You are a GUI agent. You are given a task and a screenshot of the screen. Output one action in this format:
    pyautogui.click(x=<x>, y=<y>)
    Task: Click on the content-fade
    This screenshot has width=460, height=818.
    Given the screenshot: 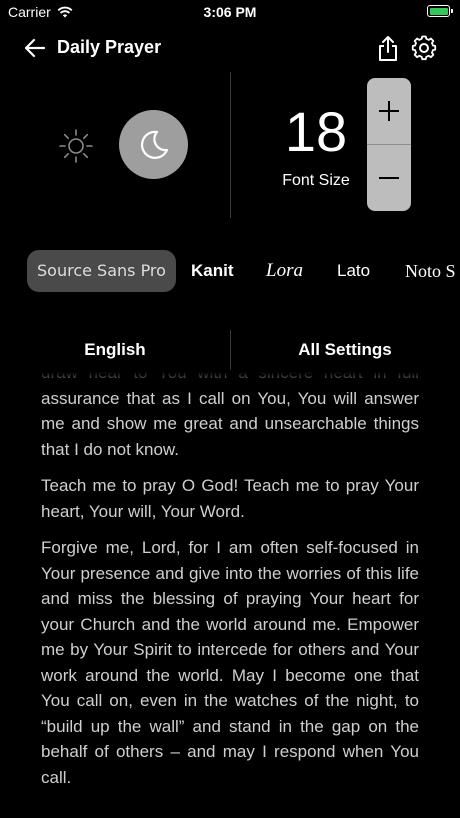 What is the action you would take?
    pyautogui.click(x=230, y=380)
    